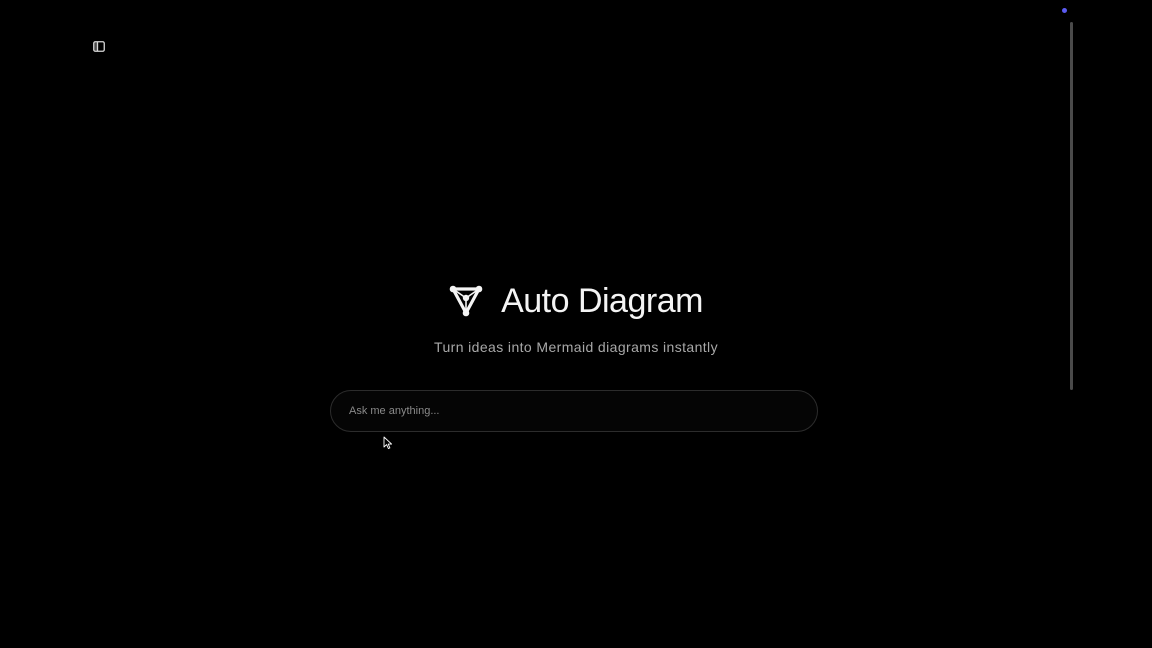 Image resolution: width=1152 pixels, height=648 pixels. I want to click on mouse-pointer-icon, so click(388, 443).